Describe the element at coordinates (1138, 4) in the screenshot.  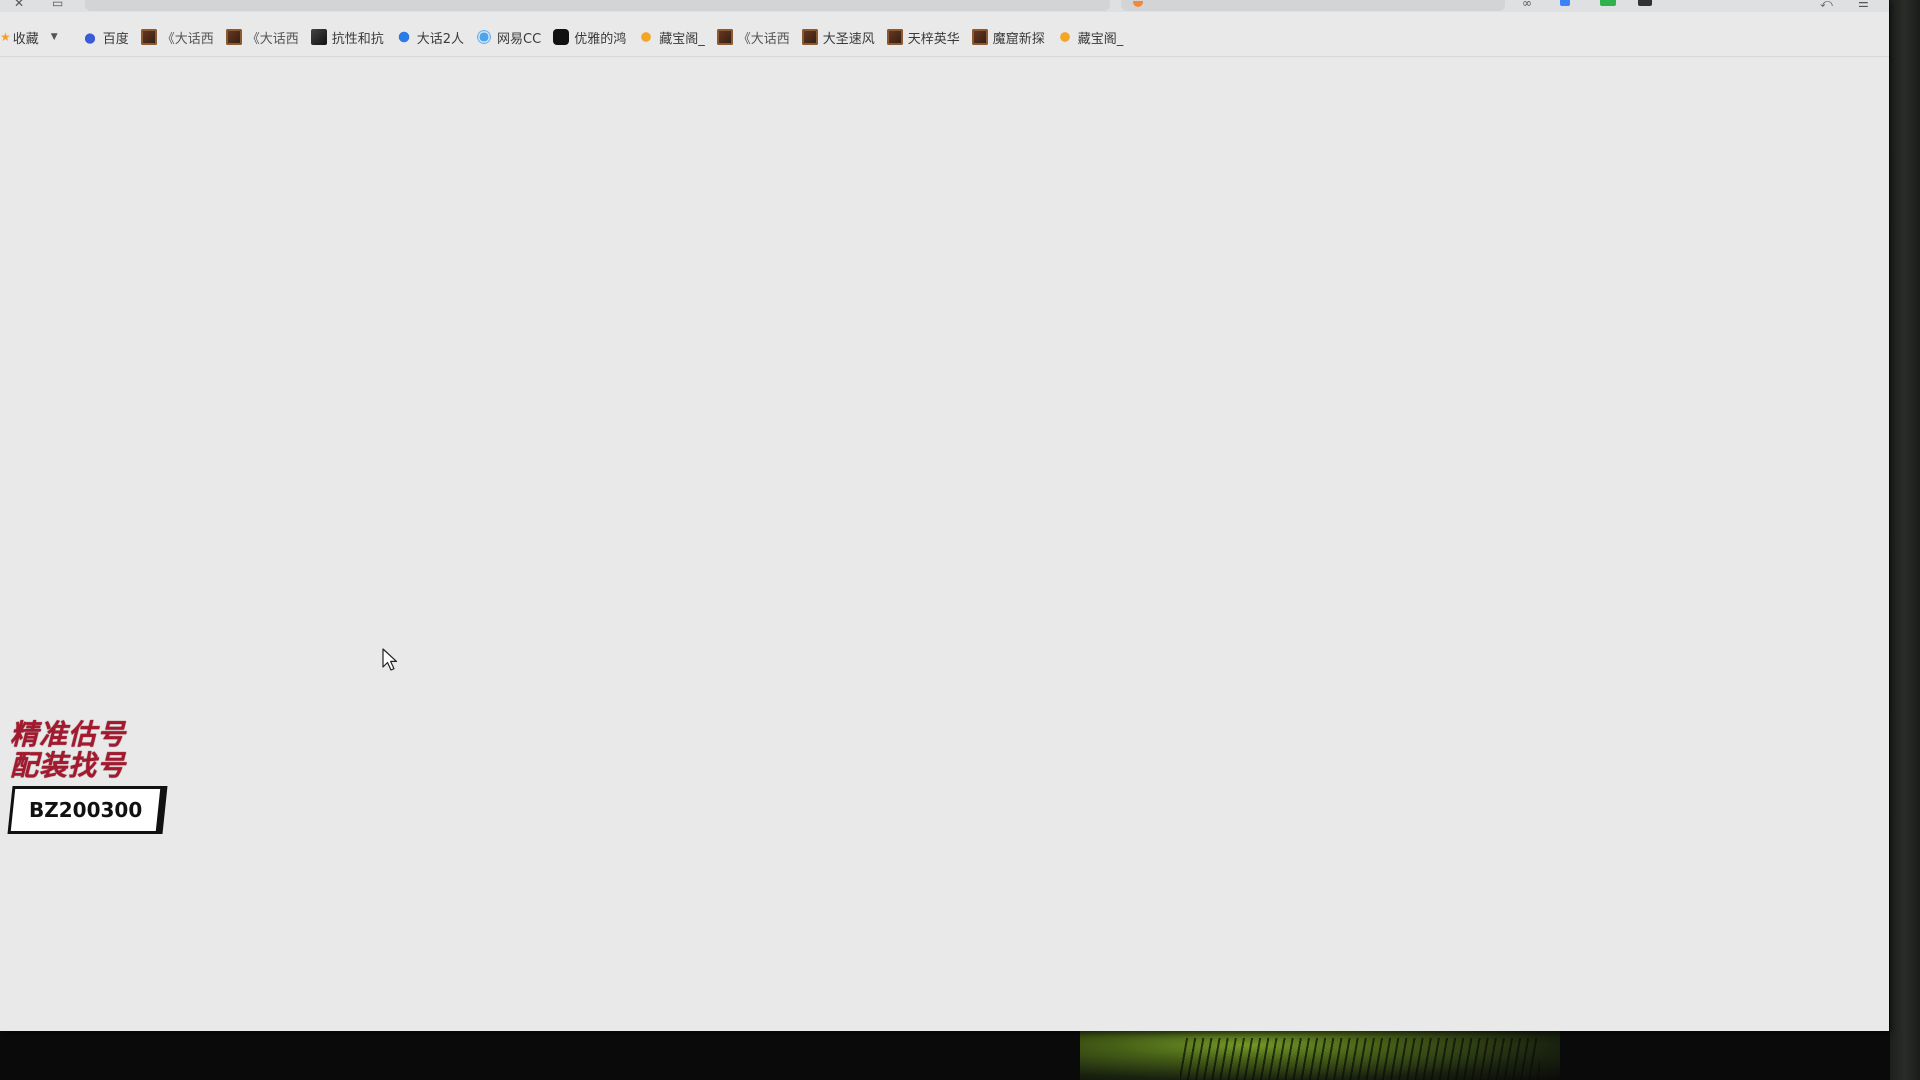
I see `search-engine-icon` at that location.